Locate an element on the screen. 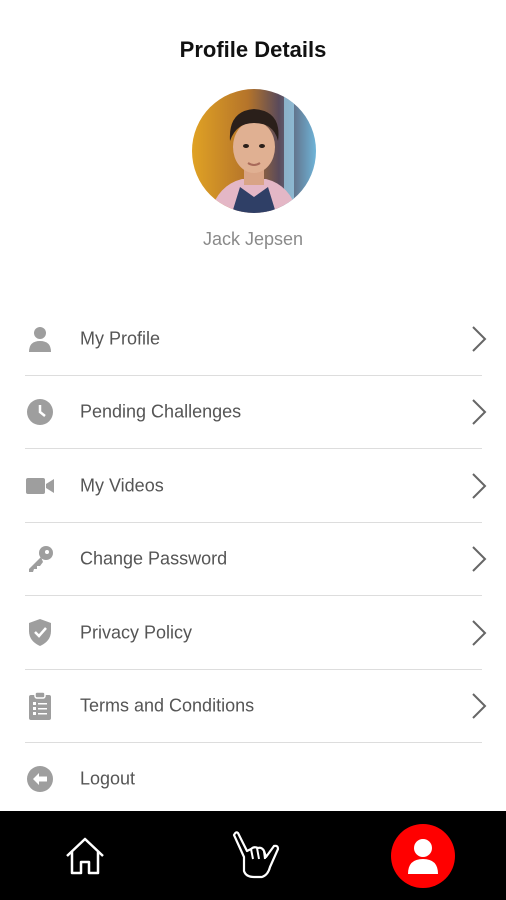 The width and height of the screenshot is (506, 900). clock-icon is located at coordinates (40, 412).